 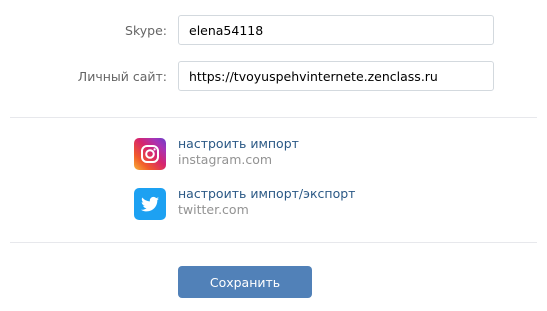 I want to click on service-twitter: настроить импорт/экспорт twitter.com, so click(x=314, y=204).